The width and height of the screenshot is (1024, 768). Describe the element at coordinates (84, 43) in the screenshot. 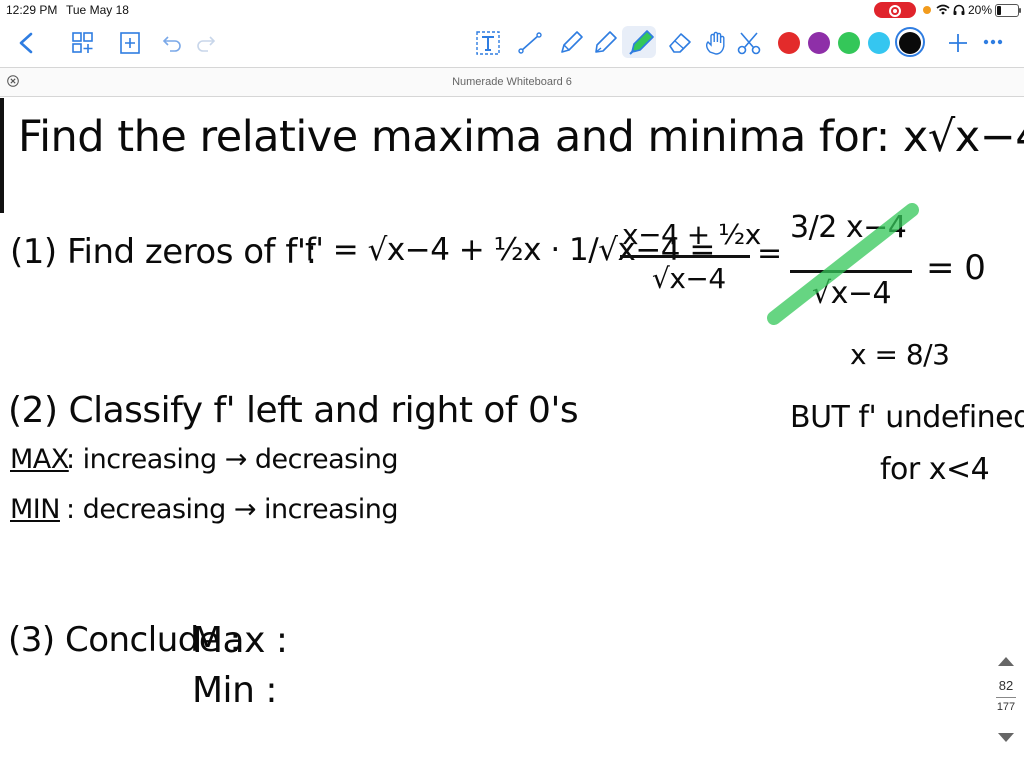

I see `page-grid-icon` at that location.